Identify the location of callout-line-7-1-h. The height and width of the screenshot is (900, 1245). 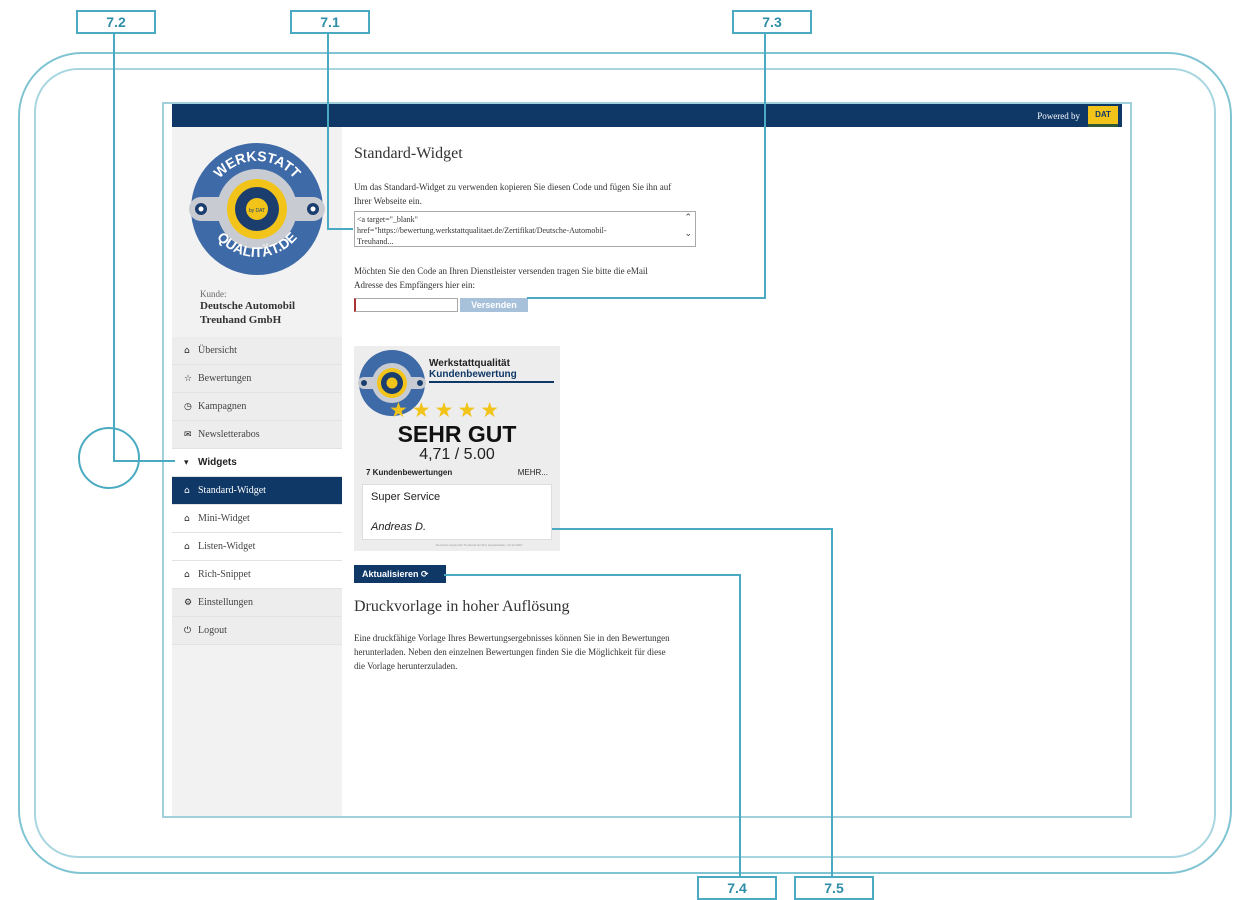
(340, 229).